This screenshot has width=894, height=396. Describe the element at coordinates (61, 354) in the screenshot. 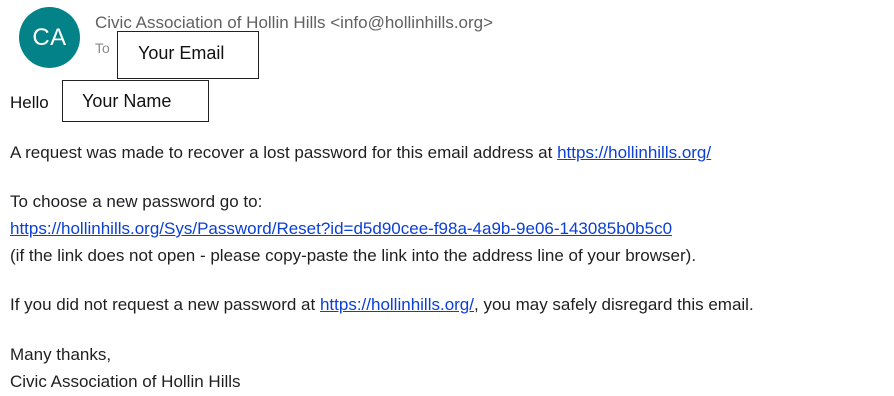

I see `closing-thanks: Many thanks,` at that location.